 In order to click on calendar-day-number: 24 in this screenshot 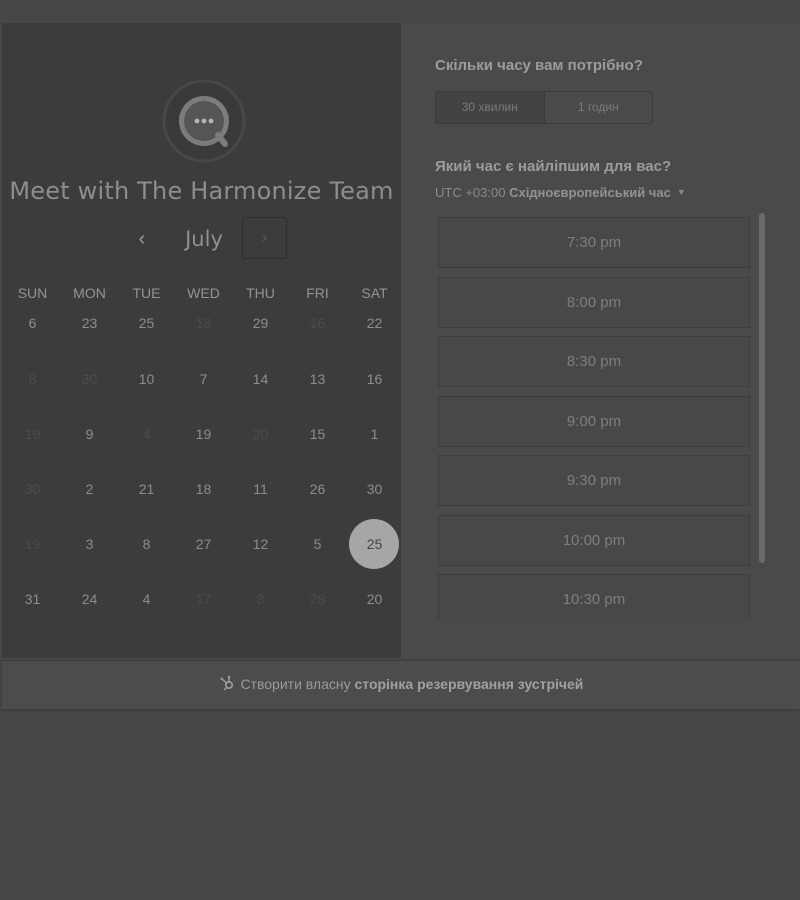, I will do `click(89, 599)`.